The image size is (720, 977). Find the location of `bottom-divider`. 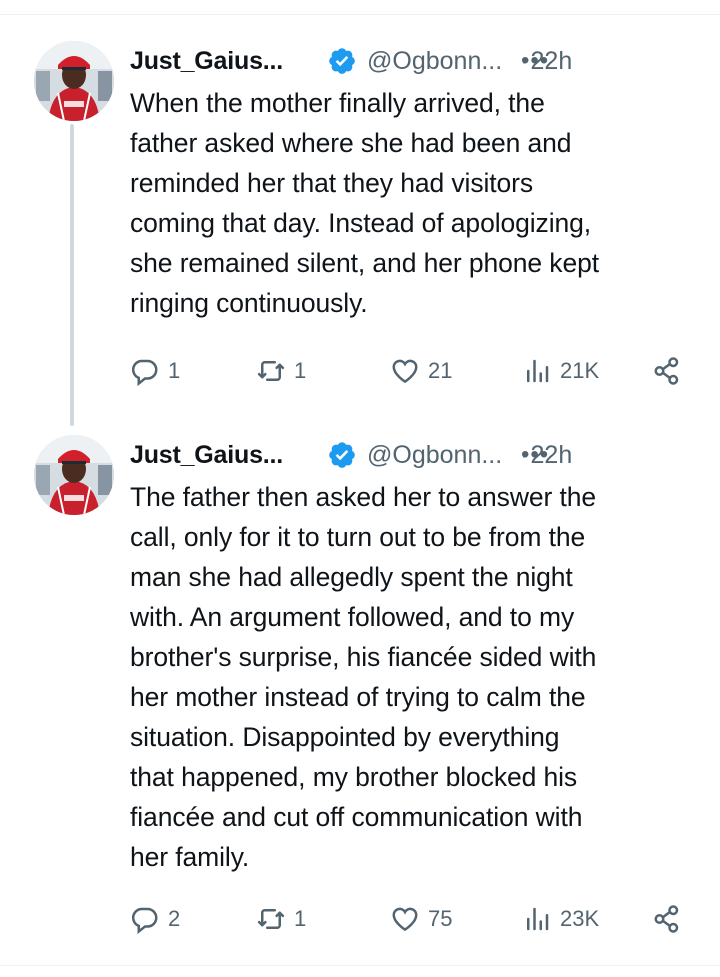

bottom-divider is located at coordinates (360, 965).